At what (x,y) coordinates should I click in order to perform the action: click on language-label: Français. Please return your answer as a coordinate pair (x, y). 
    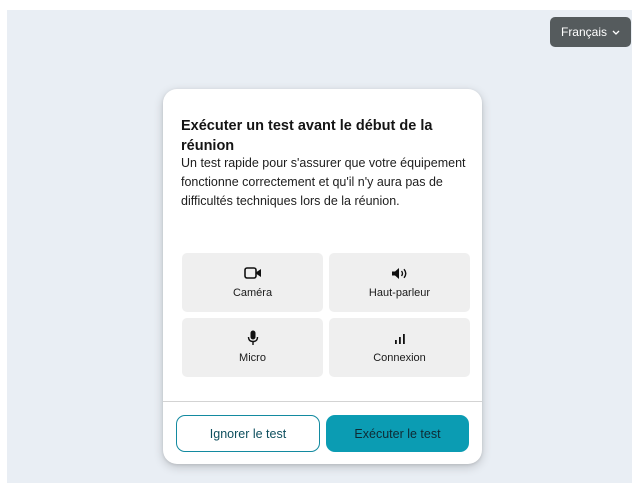
    Looking at the image, I should click on (583, 32).